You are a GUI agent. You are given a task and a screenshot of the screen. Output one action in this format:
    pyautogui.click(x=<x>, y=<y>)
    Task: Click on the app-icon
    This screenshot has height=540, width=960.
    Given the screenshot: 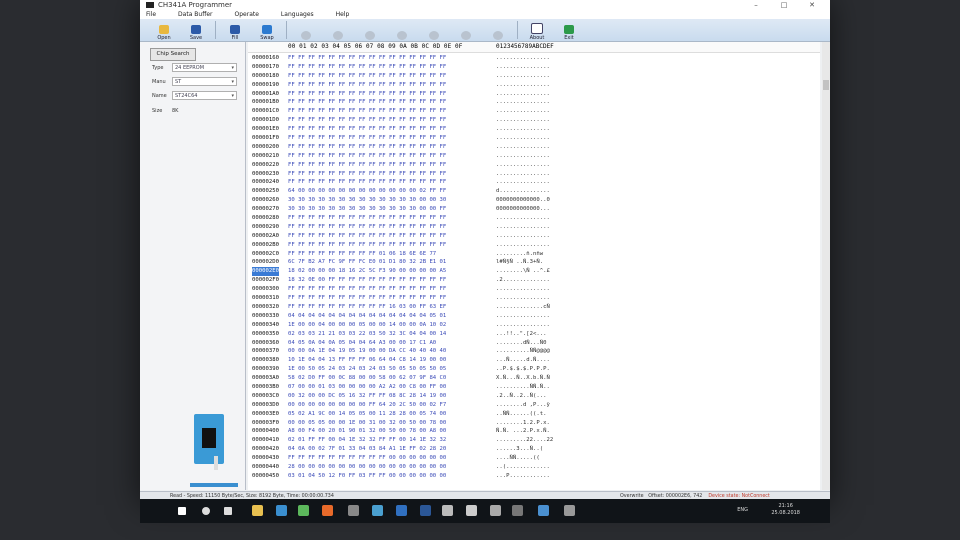 What is the action you would take?
    pyautogui.click(x=377, y=510)
    